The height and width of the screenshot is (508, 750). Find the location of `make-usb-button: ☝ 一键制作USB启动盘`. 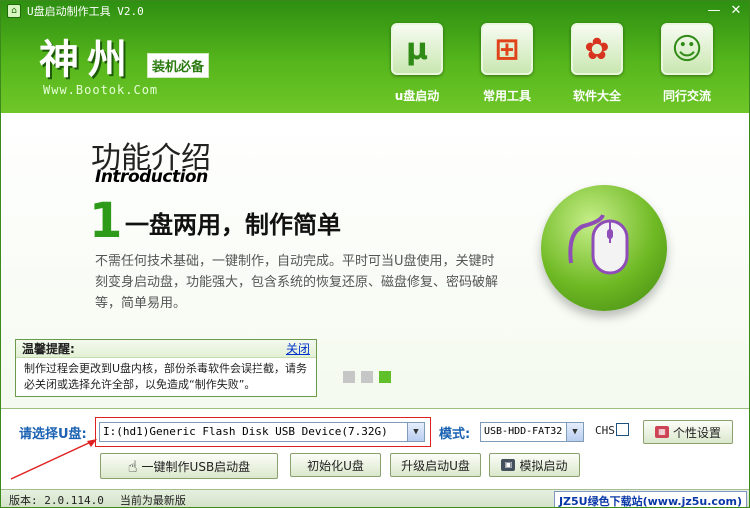

make-usb-button: ☝ 一键制作USB启动盘 is located at coordinates (189, 466).